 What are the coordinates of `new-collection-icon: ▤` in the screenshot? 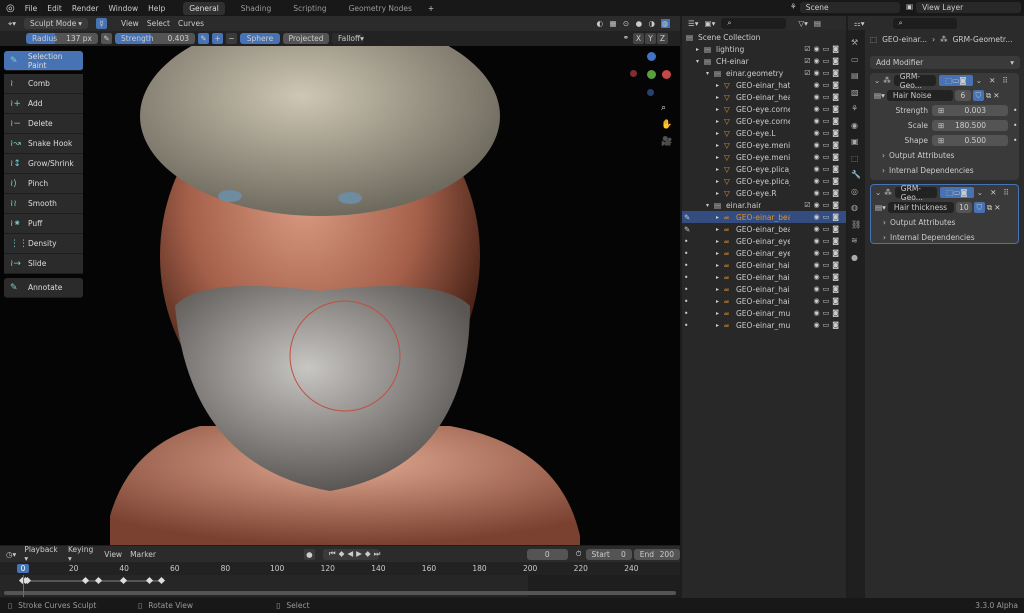 It's located at (817, 23).